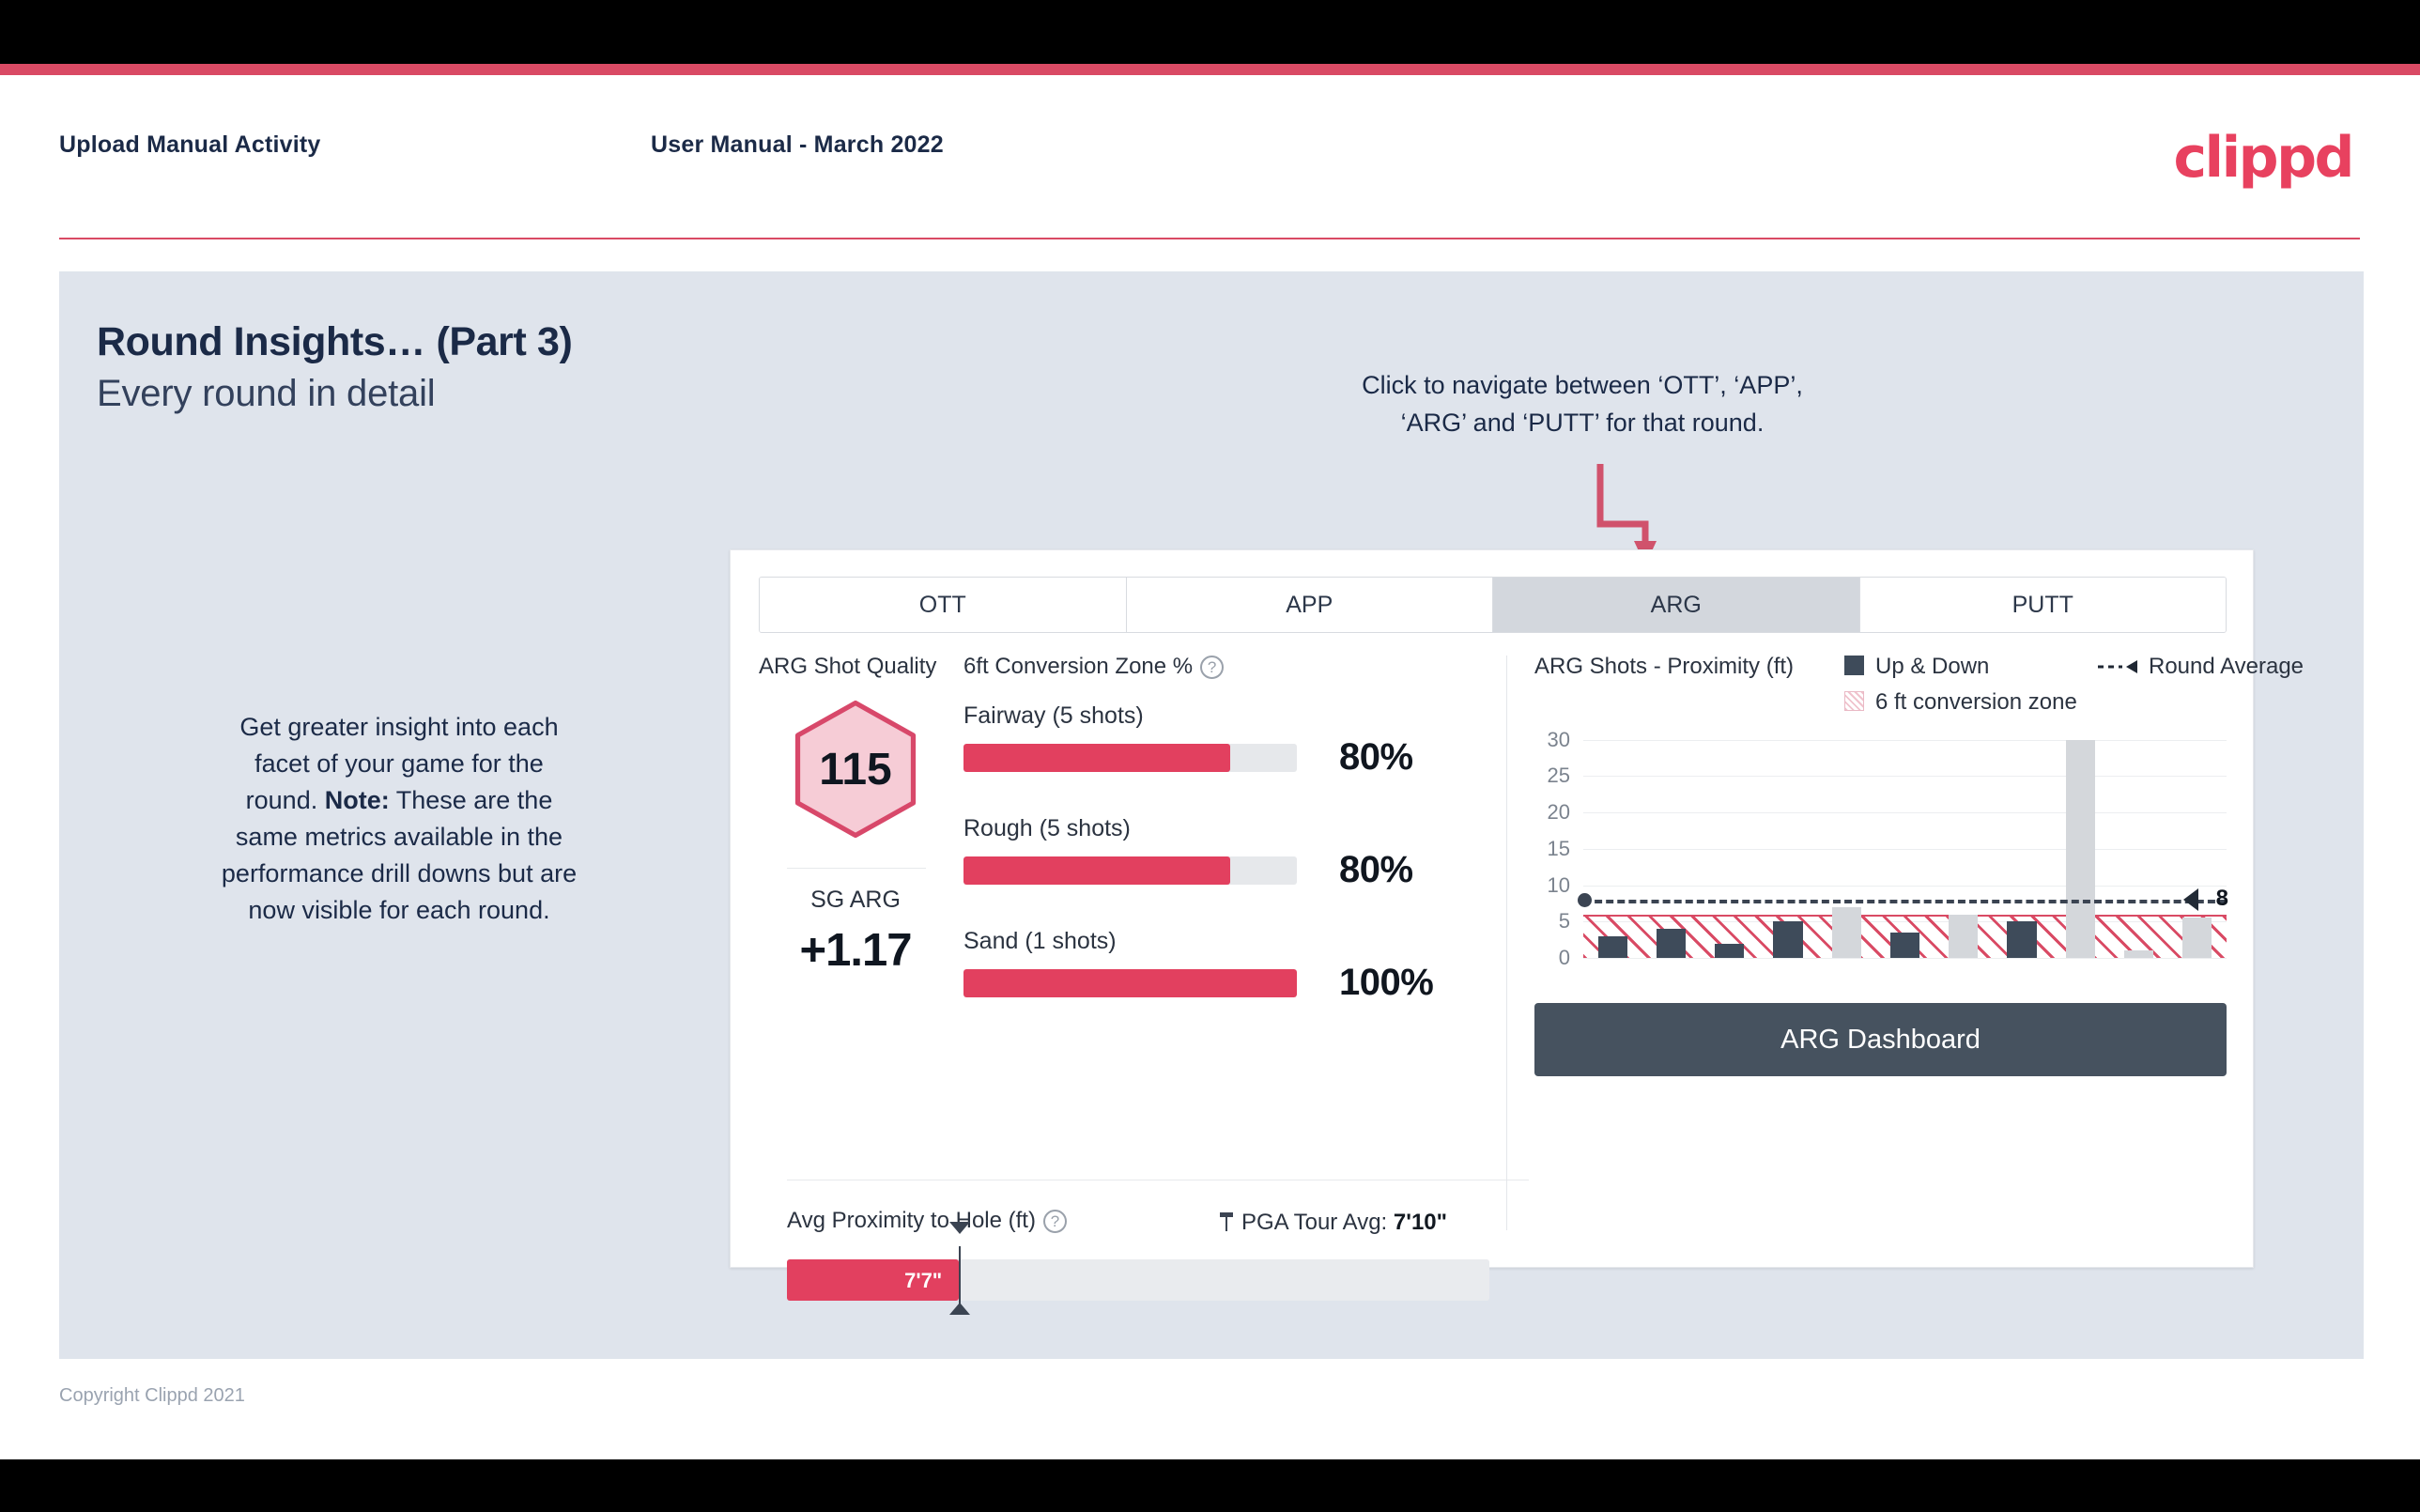  Describe the element at coordinates (1078, 667) in the screenshot. I see `conversion-zone-label-text: 6ft Conversion Zone %` at that location.